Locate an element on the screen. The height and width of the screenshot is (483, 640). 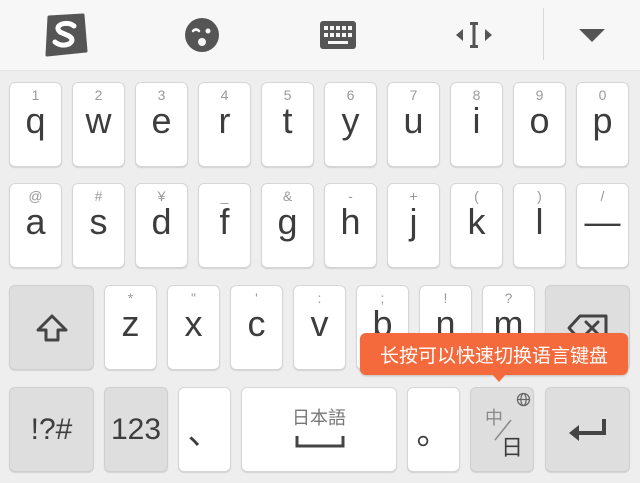
enter-return-icon is located at coordinates (587, 429).